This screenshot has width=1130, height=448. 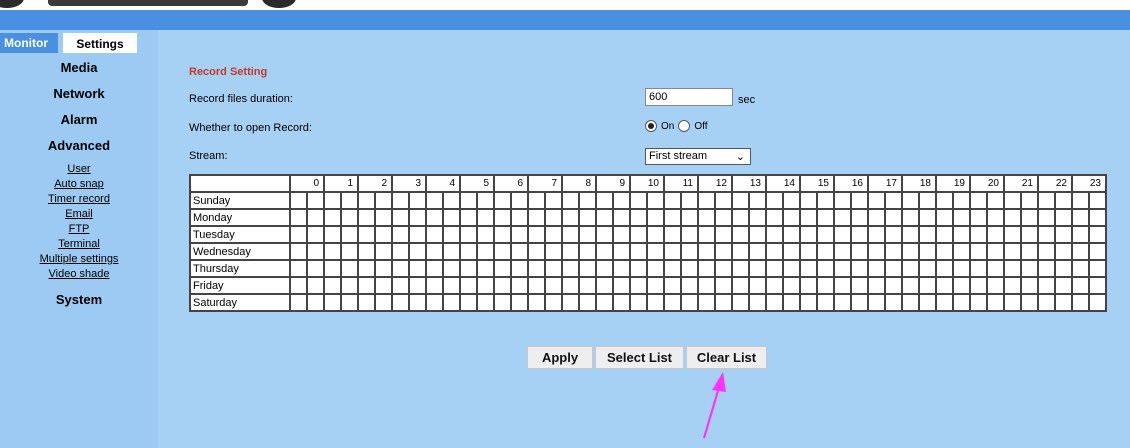 What do you see at coordinates (783, 183) in the screenshot?
I see `hour-header: 14` at bounding box center [783, 183].